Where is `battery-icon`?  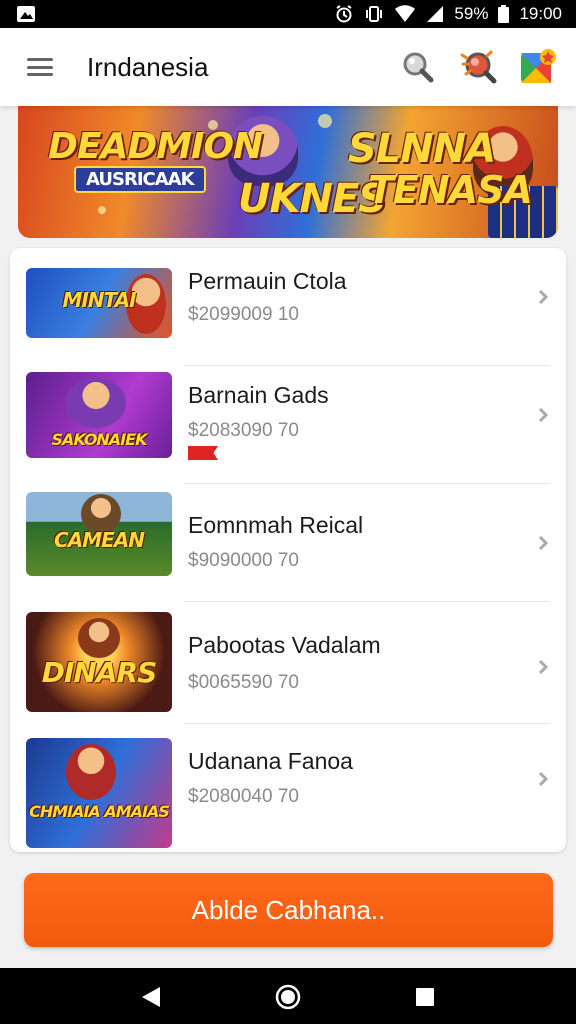
battery-icon is located at coordinates (504, 14).